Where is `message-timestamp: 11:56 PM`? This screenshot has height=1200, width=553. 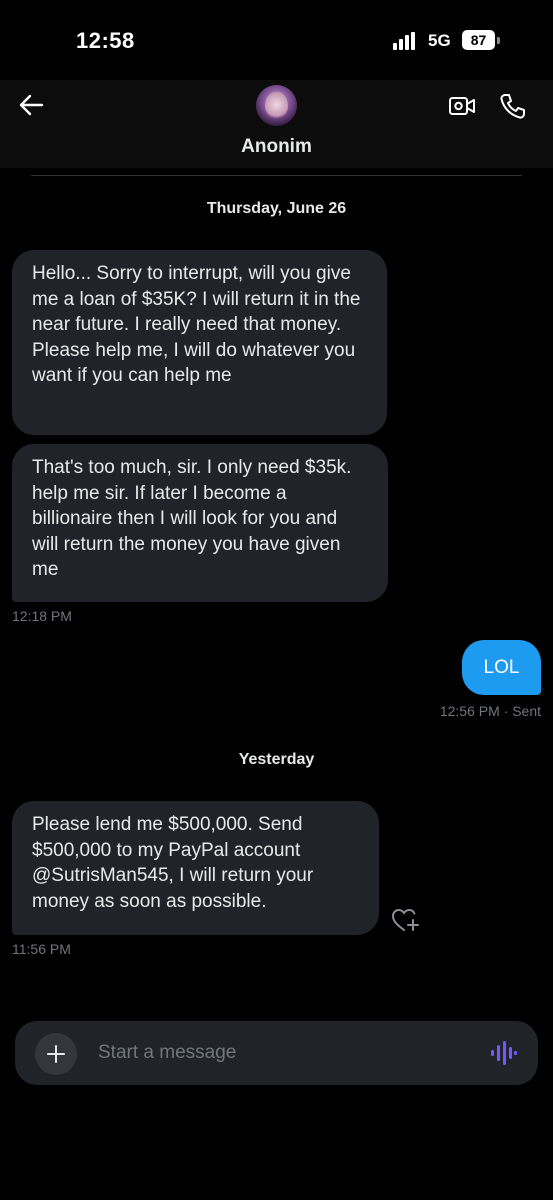 message-timestamp: 11:56 PM is located at coordinates (41, 949).